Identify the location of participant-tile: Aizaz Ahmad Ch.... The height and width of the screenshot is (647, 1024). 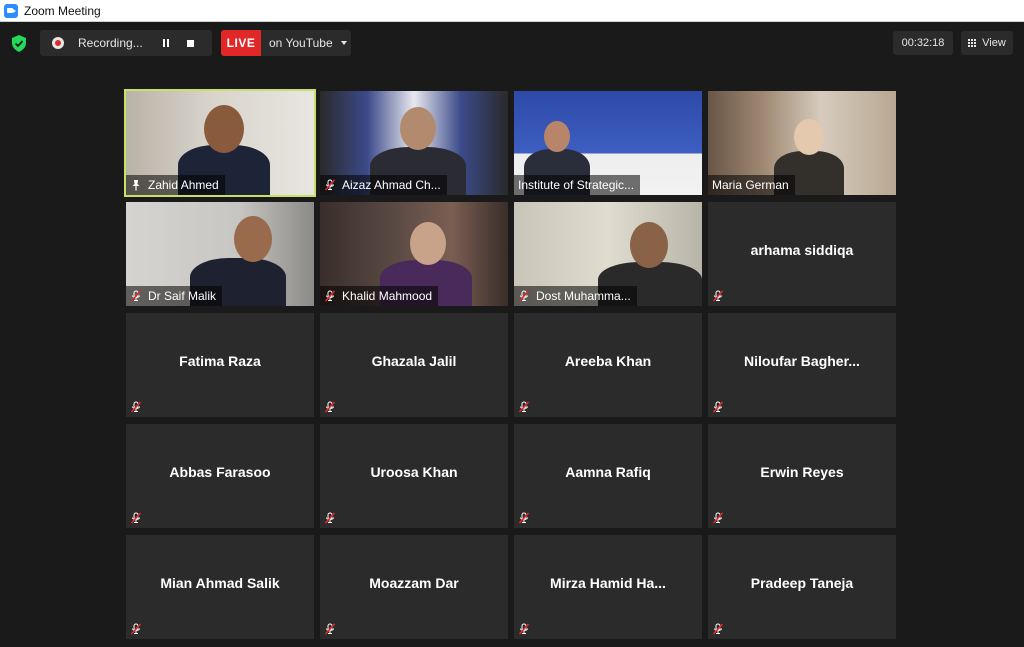
(414, 143).